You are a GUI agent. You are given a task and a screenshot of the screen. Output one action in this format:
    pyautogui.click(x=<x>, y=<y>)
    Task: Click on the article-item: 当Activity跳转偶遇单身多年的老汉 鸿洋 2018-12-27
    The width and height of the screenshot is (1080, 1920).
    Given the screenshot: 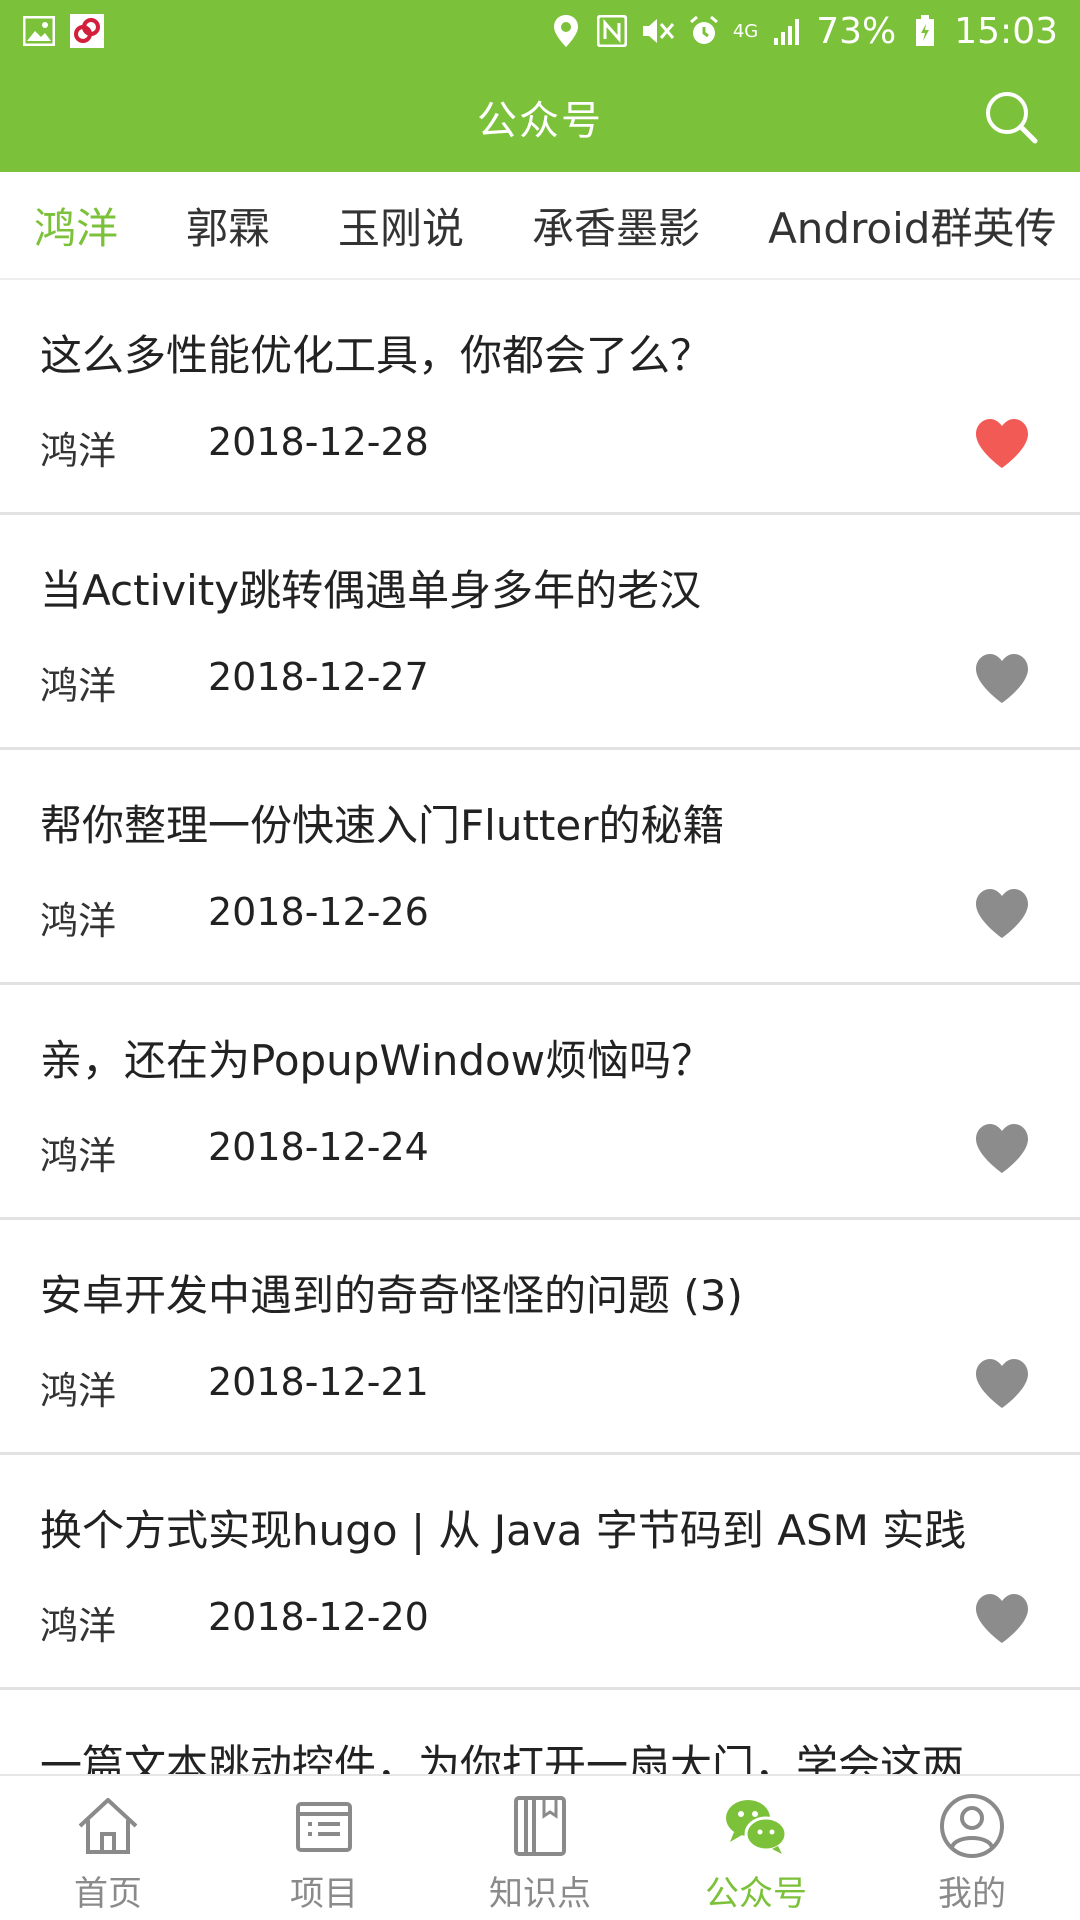 What is the action you would take?
    pyautogui.click(x=540, y=632)
    